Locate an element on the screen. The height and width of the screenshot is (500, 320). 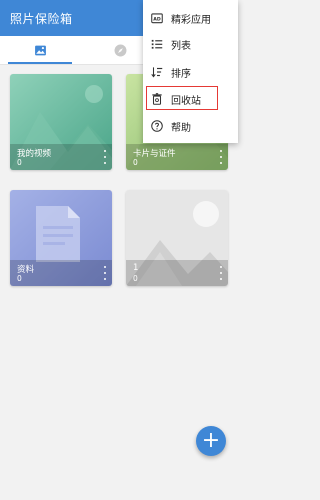
sort-icon is located at coordinates (157, 72).